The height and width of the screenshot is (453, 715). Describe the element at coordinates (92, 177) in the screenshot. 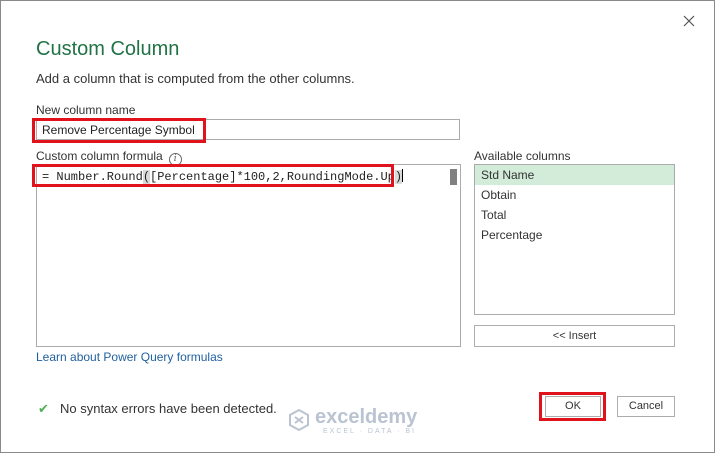

I see `formula-prefix: = Number.Round` at that location.